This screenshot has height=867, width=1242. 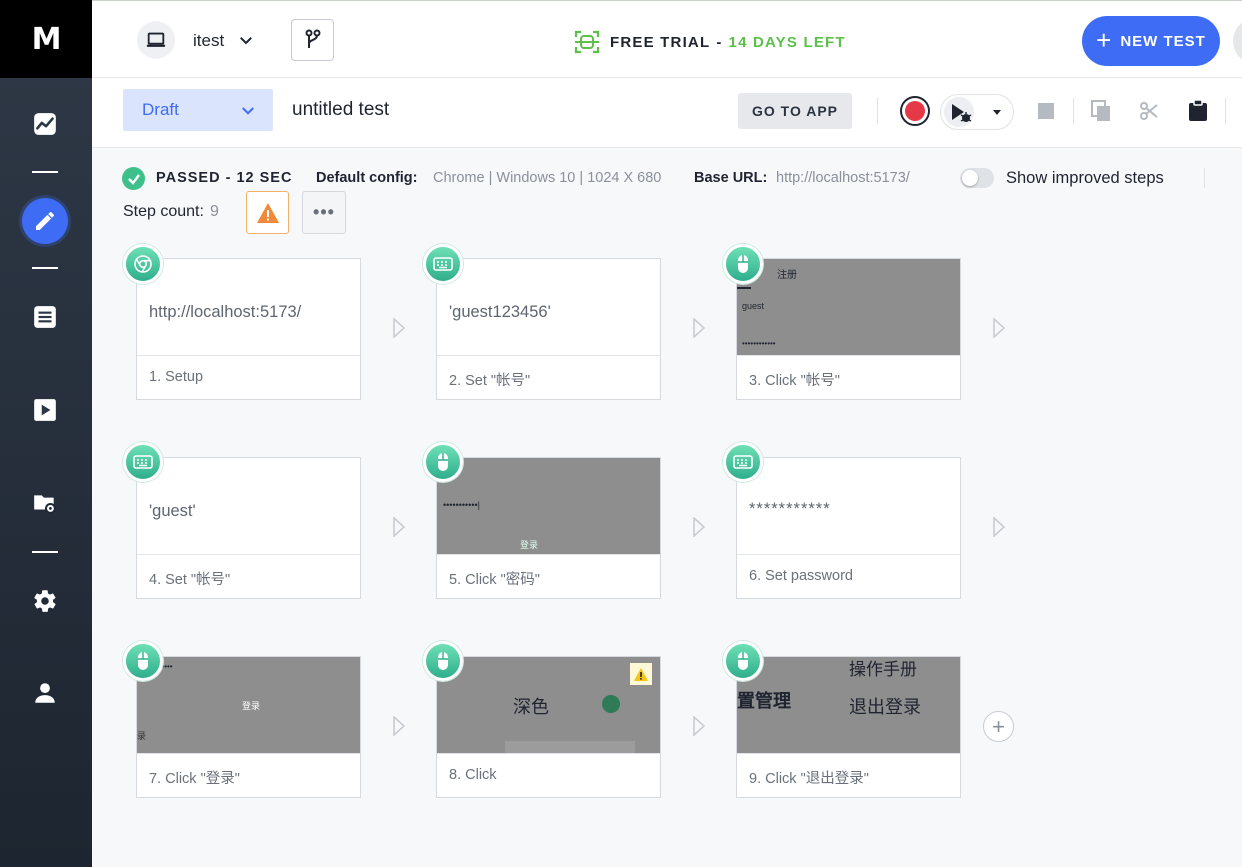 I want to click on status-dropdown: Draft, so click(x=198, y=110).